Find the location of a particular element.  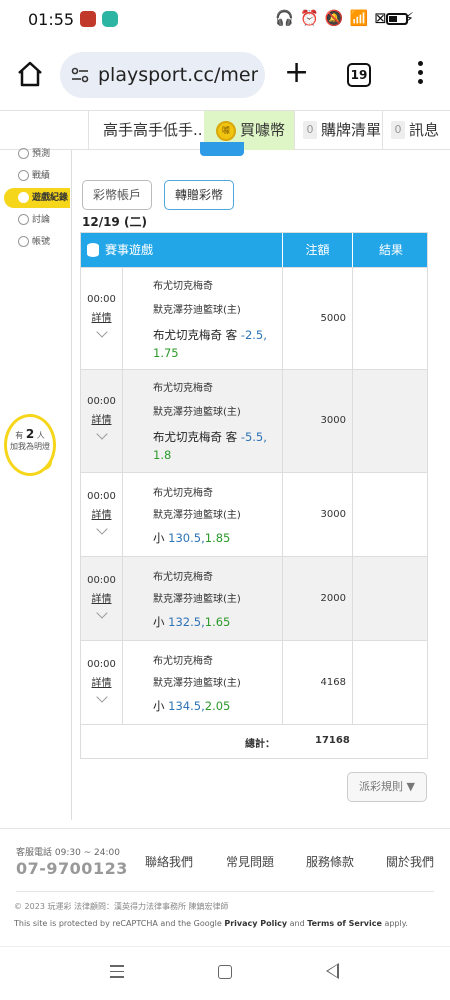

footer-link-contact: 聯絡我們 is located at coordinates (169, 861).